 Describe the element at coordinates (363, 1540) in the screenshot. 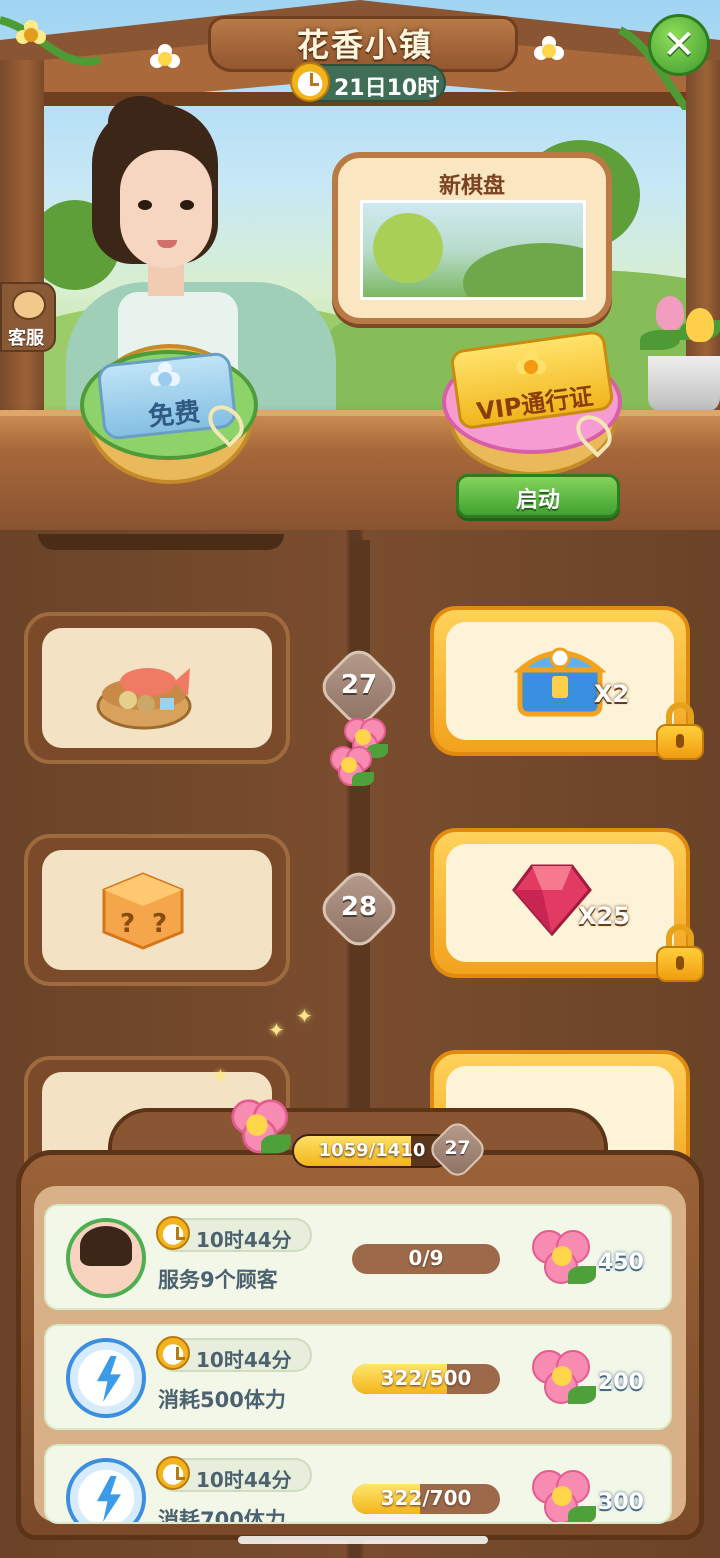

I see `home-indicator` at that location.